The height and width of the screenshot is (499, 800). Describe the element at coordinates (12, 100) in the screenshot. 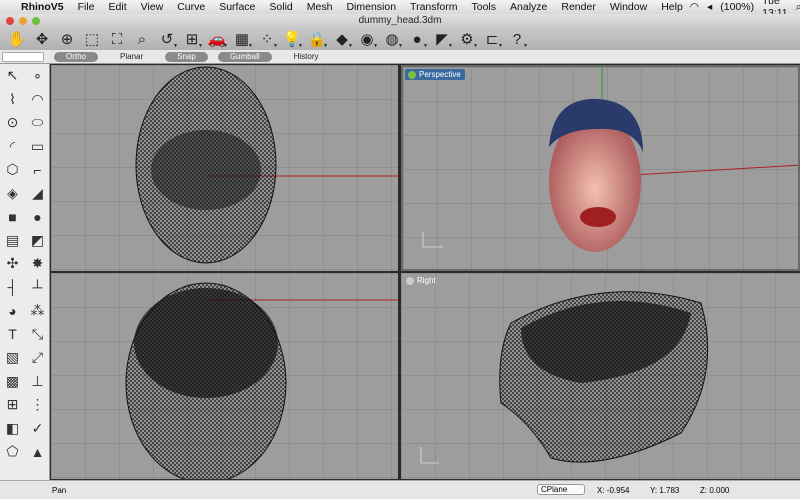

I see `polyline-icon: ⌇` at that location.